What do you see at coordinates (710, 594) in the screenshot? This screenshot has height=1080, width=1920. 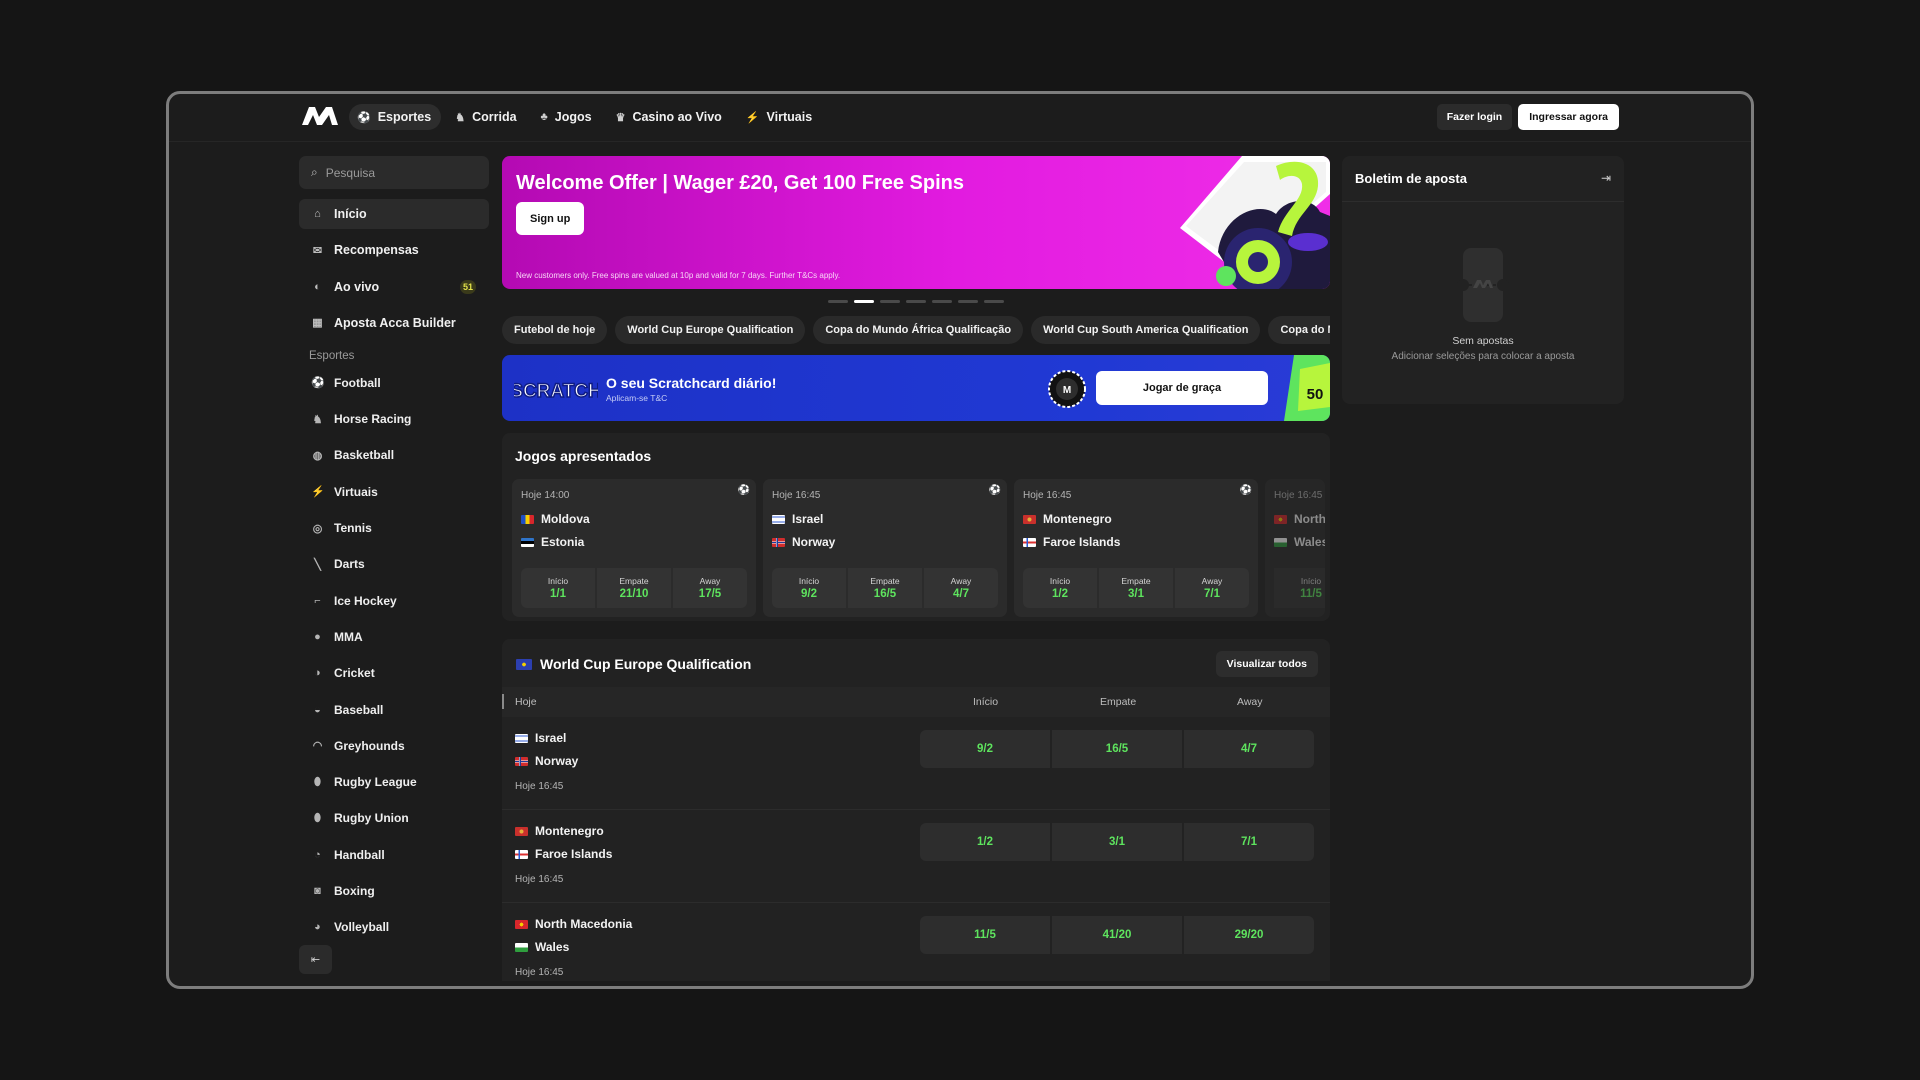 I see `odds-value: 17/5` at bounding box center [710, 594].